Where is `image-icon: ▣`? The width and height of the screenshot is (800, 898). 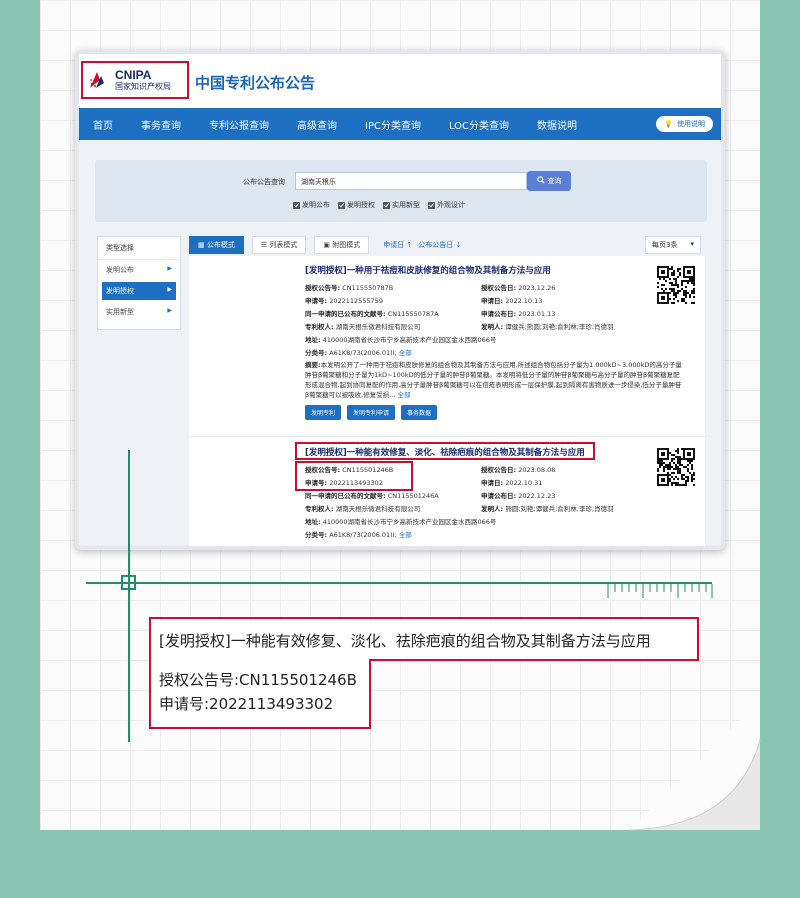 image-icon: ▣ is located at coordinates (328, 245).